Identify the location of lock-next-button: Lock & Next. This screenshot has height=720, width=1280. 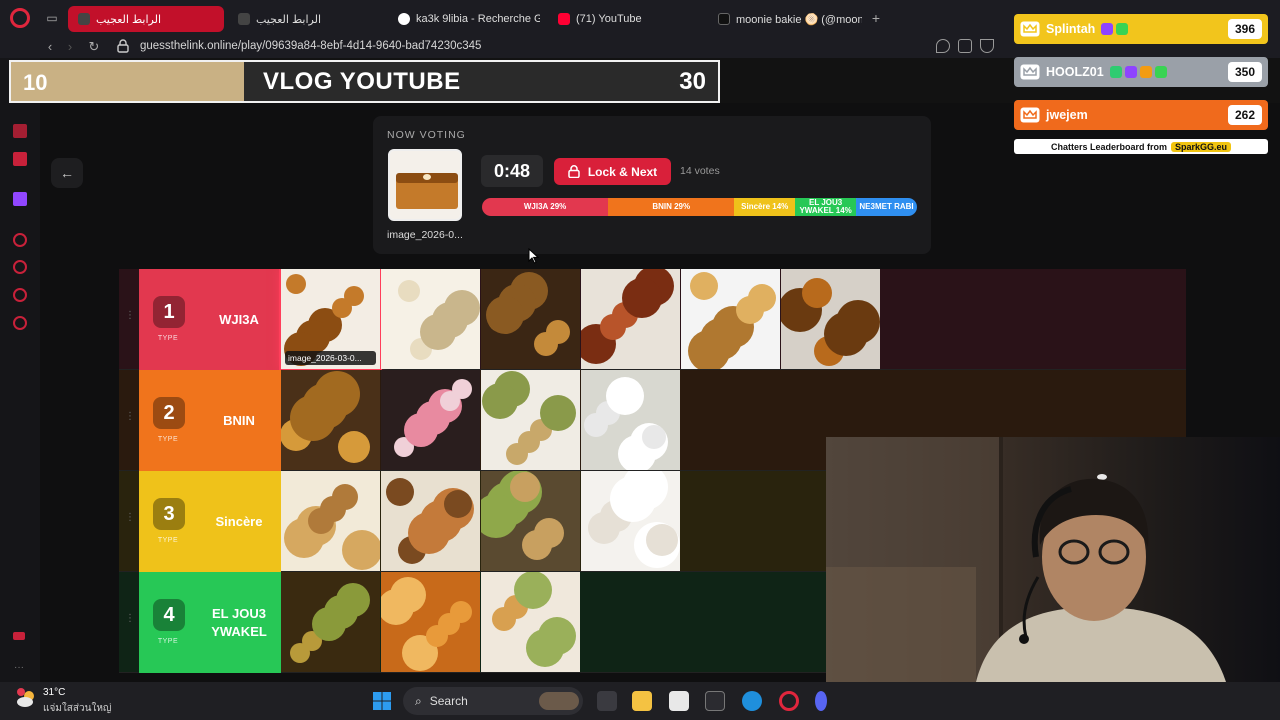
(612, 171).